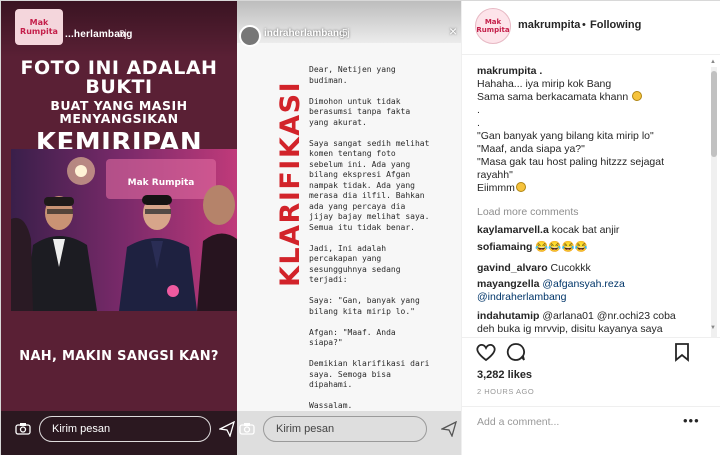 The width and height of the screenshot is (720, 455). What do you see at coordinates (682, 352) in the screenshot?
I see `bookmark-icon` at bounding box center [682, 352].